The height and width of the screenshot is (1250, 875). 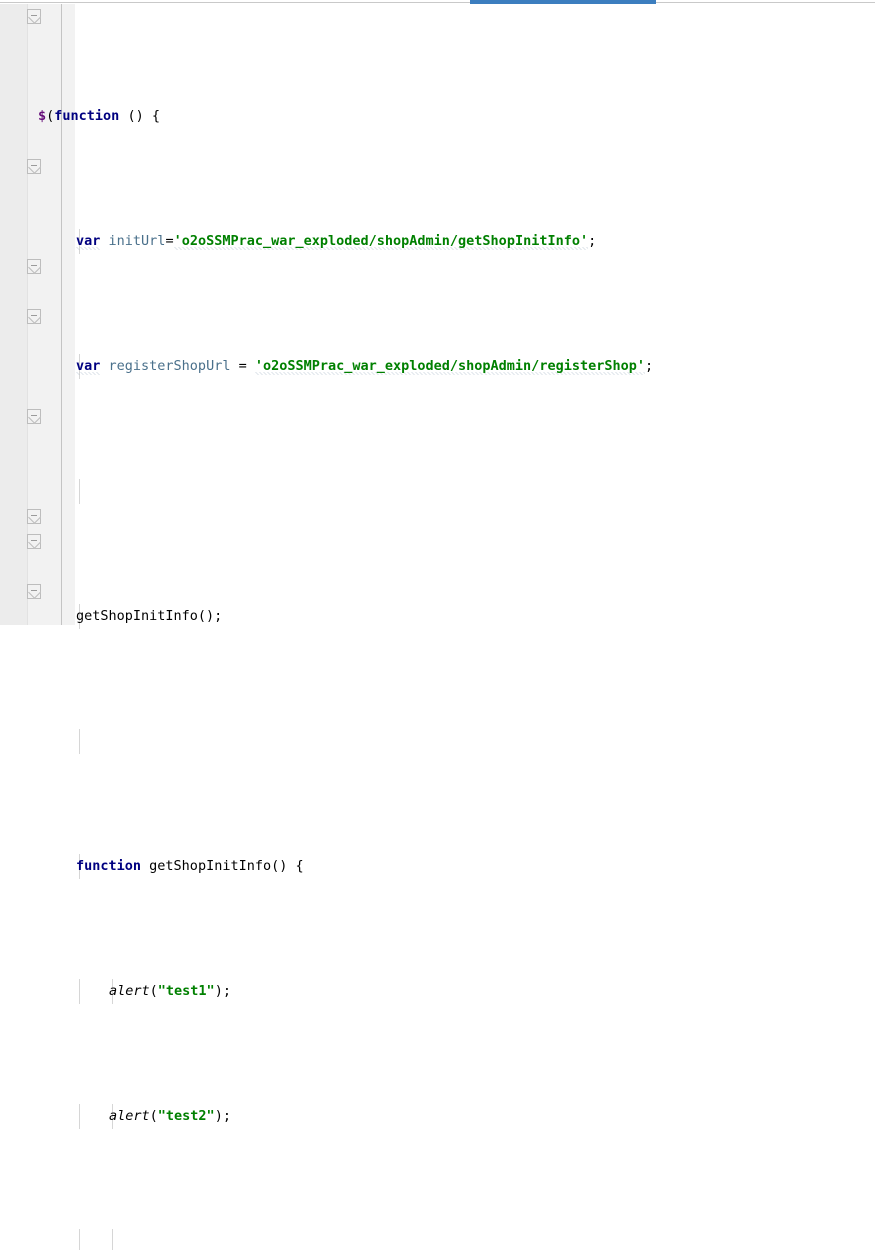 What do you see at coordinates (169, 366) in the screenshot?
I see `token-identifier: registerShopUrl` at bounding box center [169, 366].